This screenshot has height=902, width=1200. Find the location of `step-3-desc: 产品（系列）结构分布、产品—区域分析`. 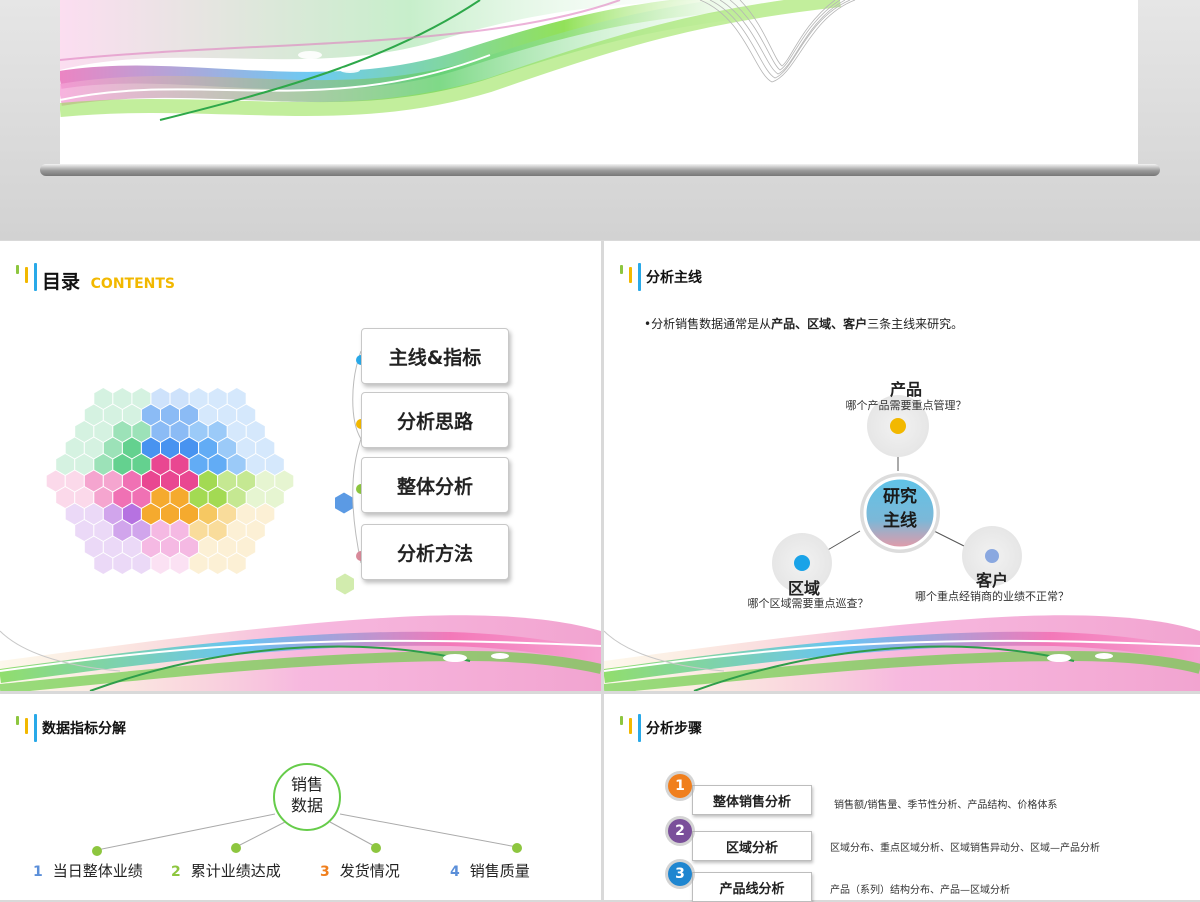

step-3-desc: 产品（系列）结构分布、产品—区域分析 is located at coordinates (920, 890).